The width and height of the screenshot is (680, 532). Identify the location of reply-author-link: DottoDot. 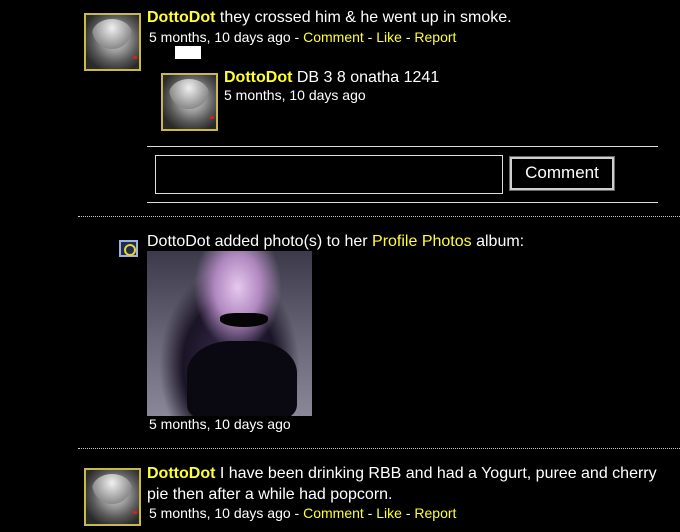
(258, 77).